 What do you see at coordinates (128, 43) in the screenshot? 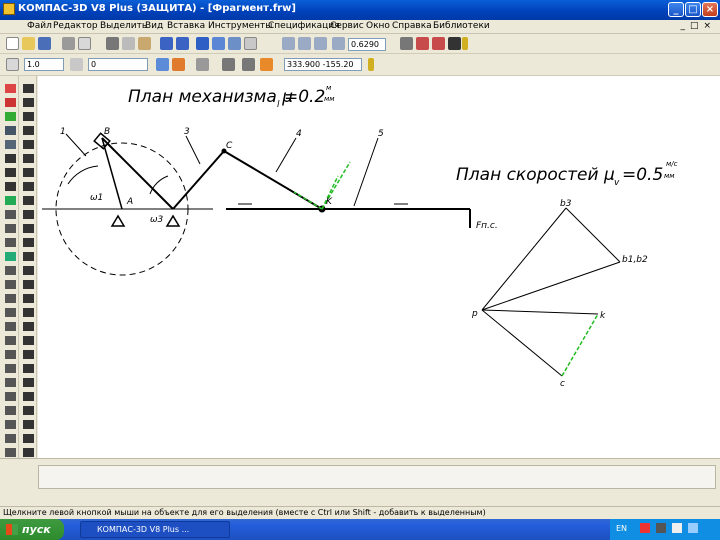
I see `copy-icon` at bounding box center [128, 43].